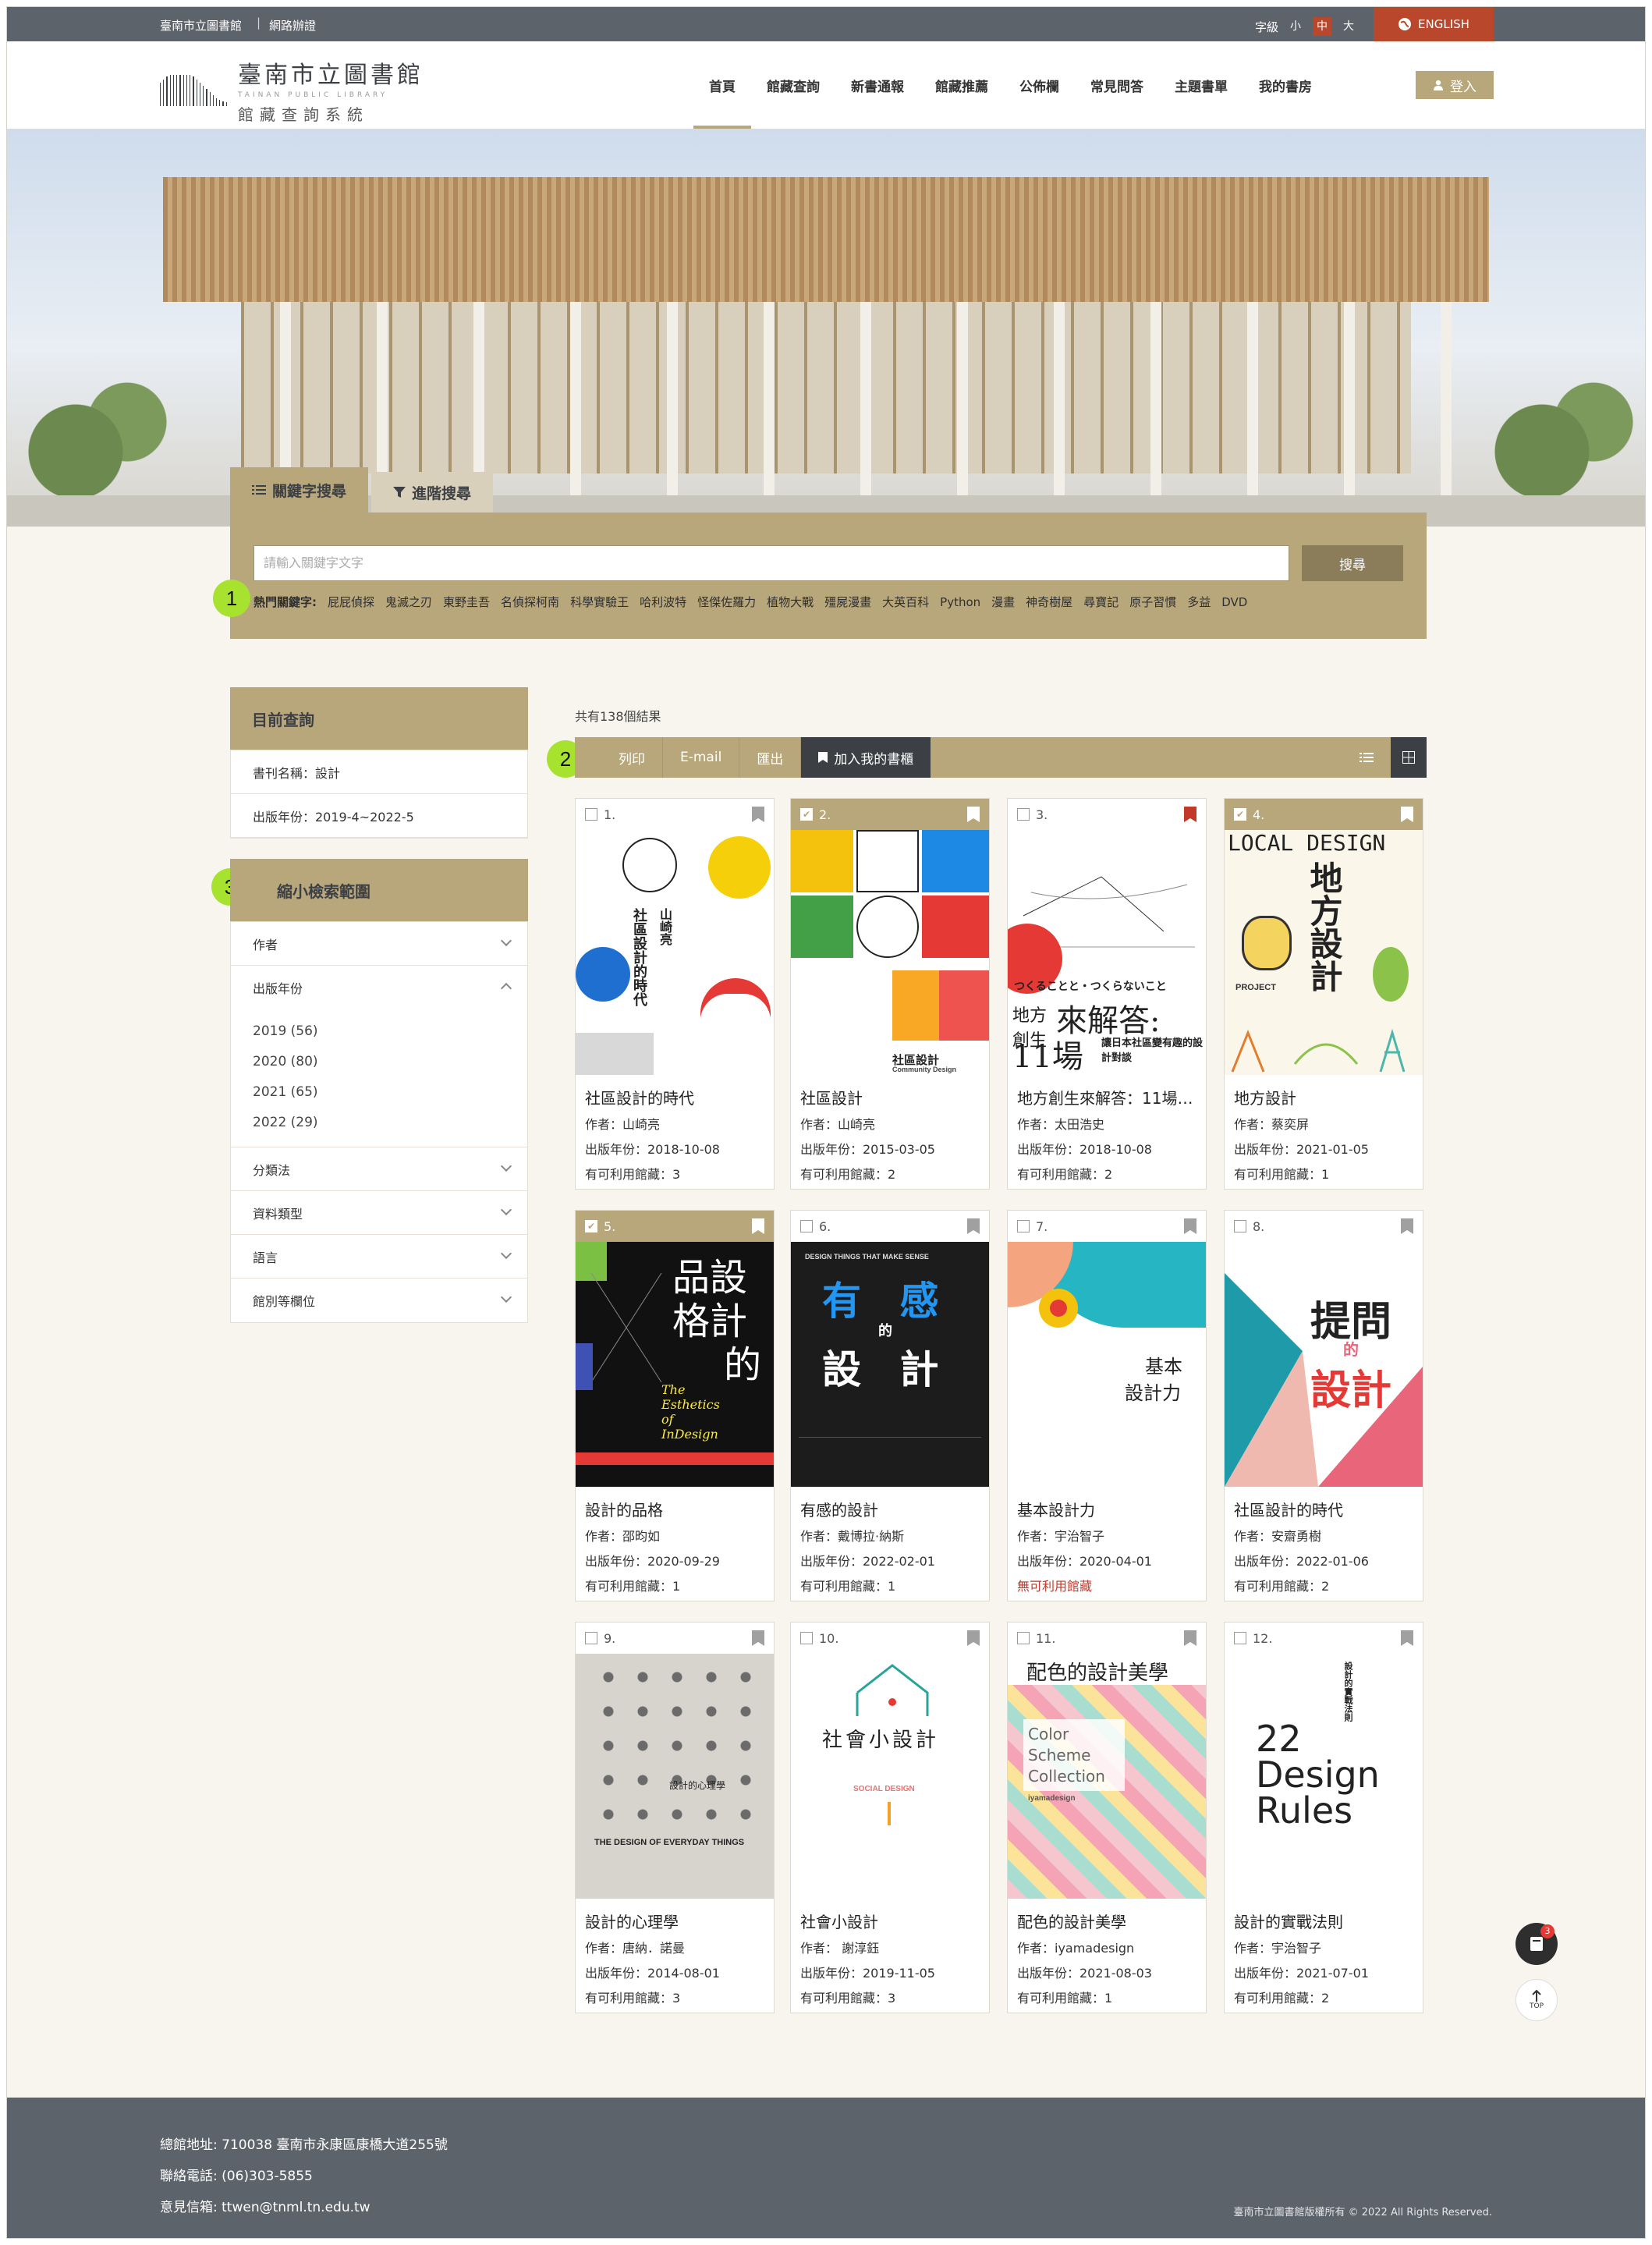  I want to click on book-title: 設計的實戰法則, so click(1323, 1921).